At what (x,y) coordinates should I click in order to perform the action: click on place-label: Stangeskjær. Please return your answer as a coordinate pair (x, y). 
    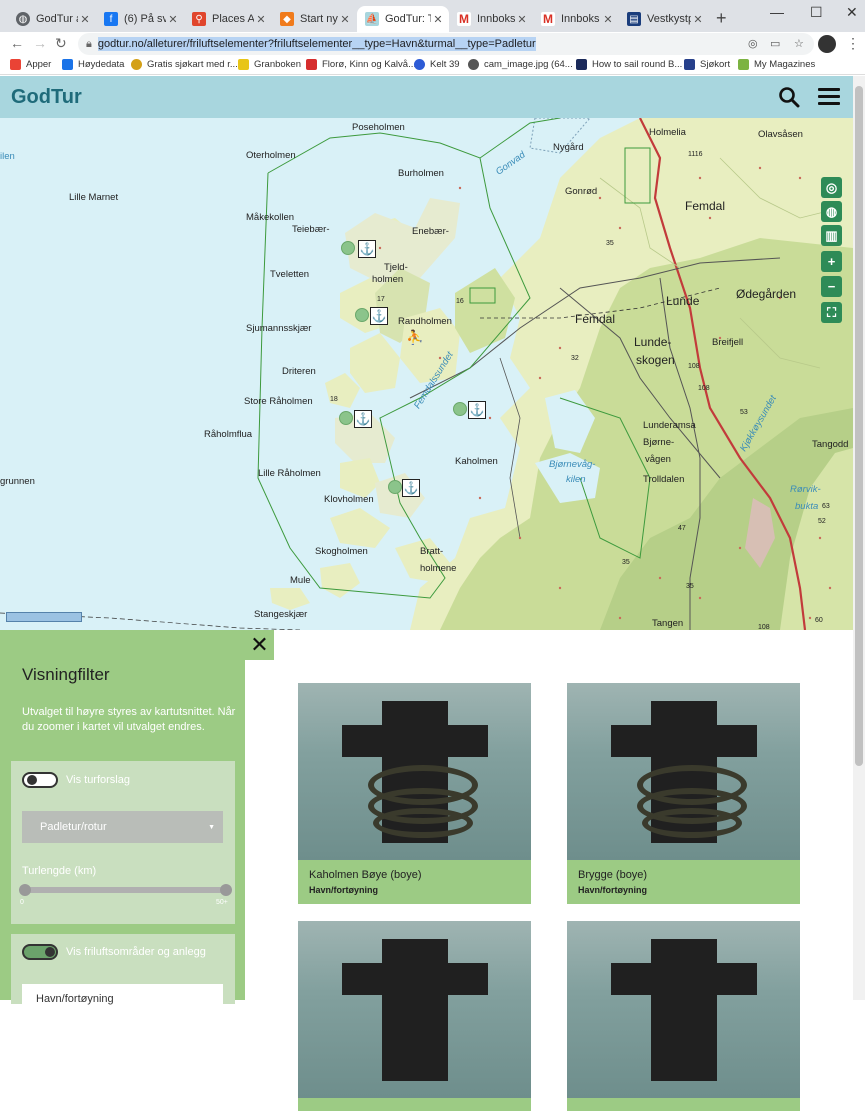
    Looking at the image, I should click on (281, 614).